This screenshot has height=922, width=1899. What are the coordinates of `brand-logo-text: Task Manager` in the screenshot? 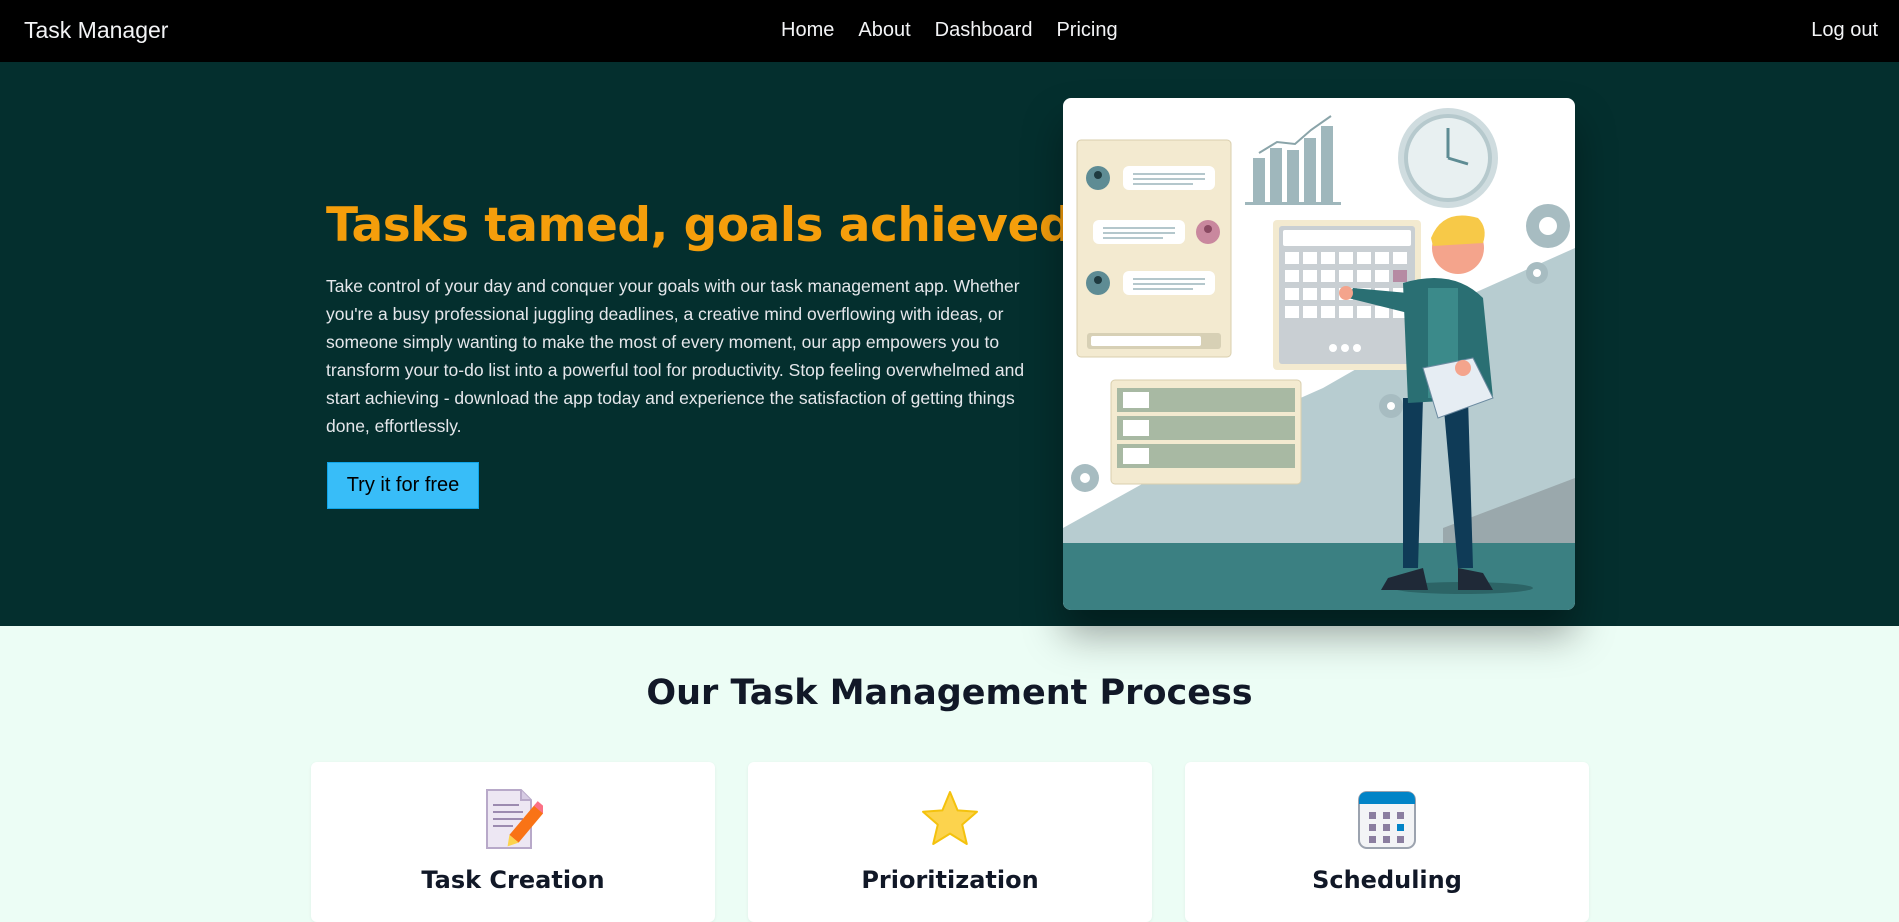 It's located at (96, 30).